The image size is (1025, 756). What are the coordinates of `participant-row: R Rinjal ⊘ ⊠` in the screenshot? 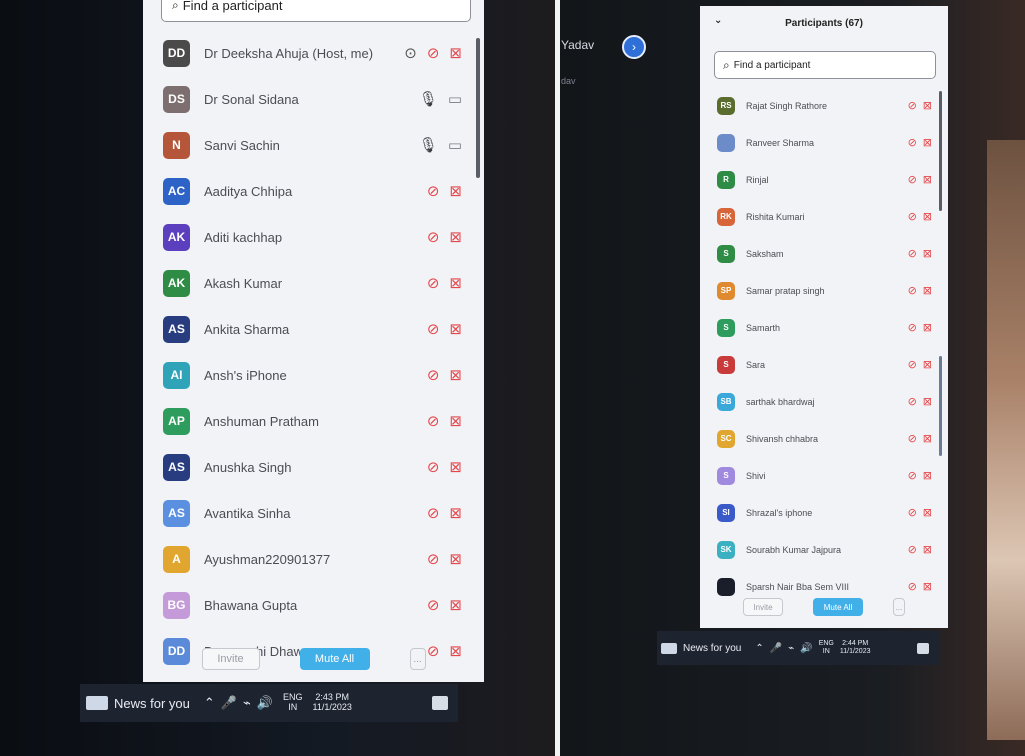 It's located at (824, 179).